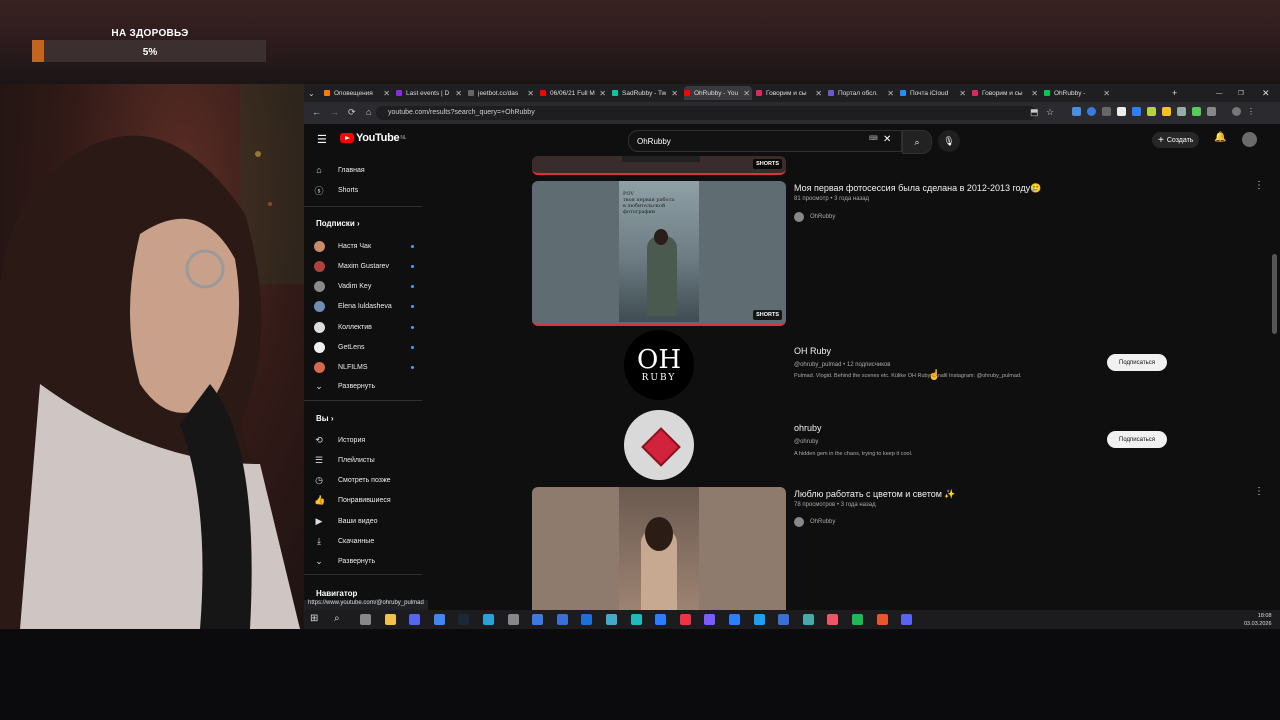  I want to click on menu-kebab-icon: ⋮, so click(1251, 112).